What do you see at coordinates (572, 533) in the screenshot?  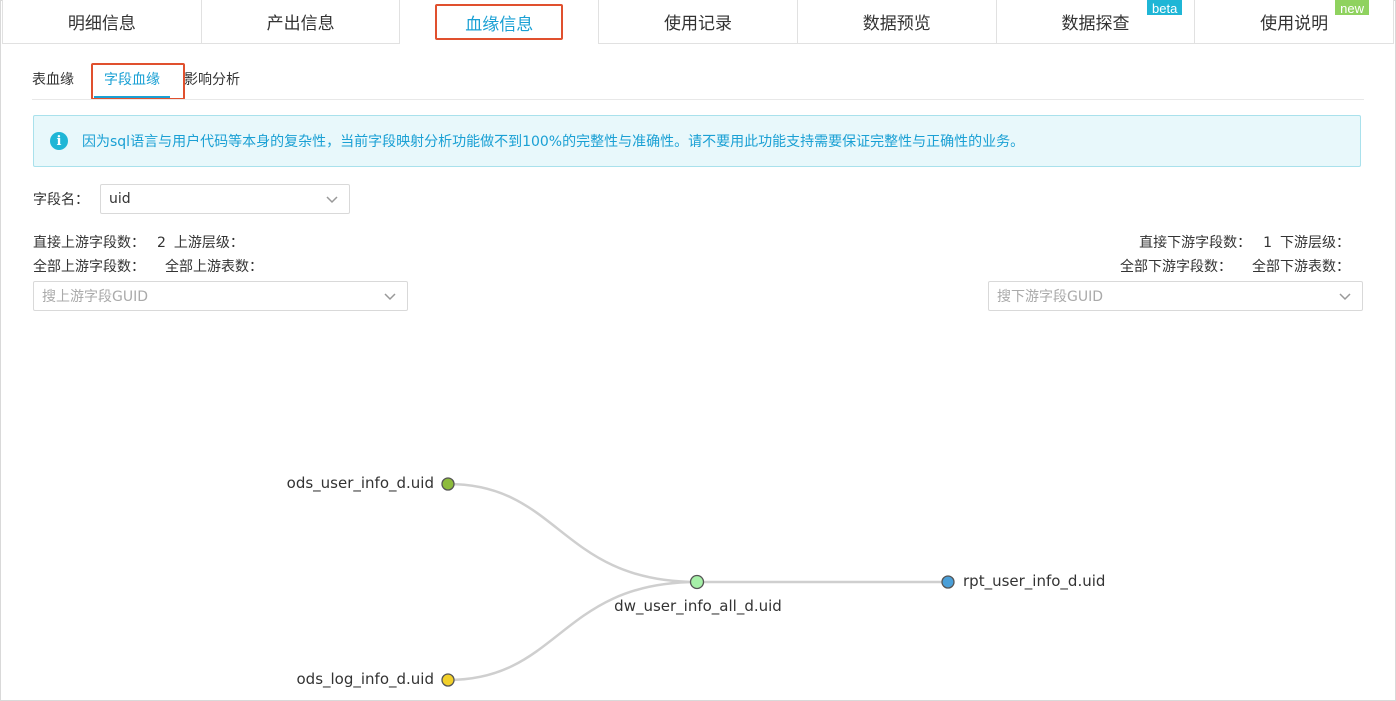 I see `edge-ods-user-to-dw` at bounding box center [572, 533].